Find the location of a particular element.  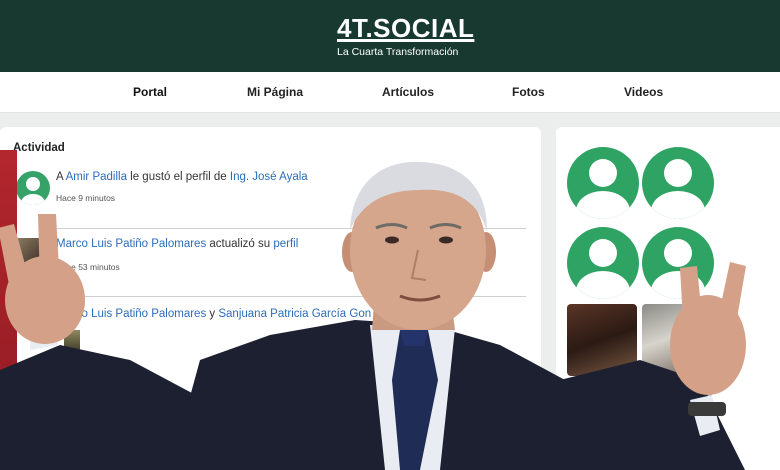

group-name: AL Cuarta Transf is located at coordinates (141, 429).